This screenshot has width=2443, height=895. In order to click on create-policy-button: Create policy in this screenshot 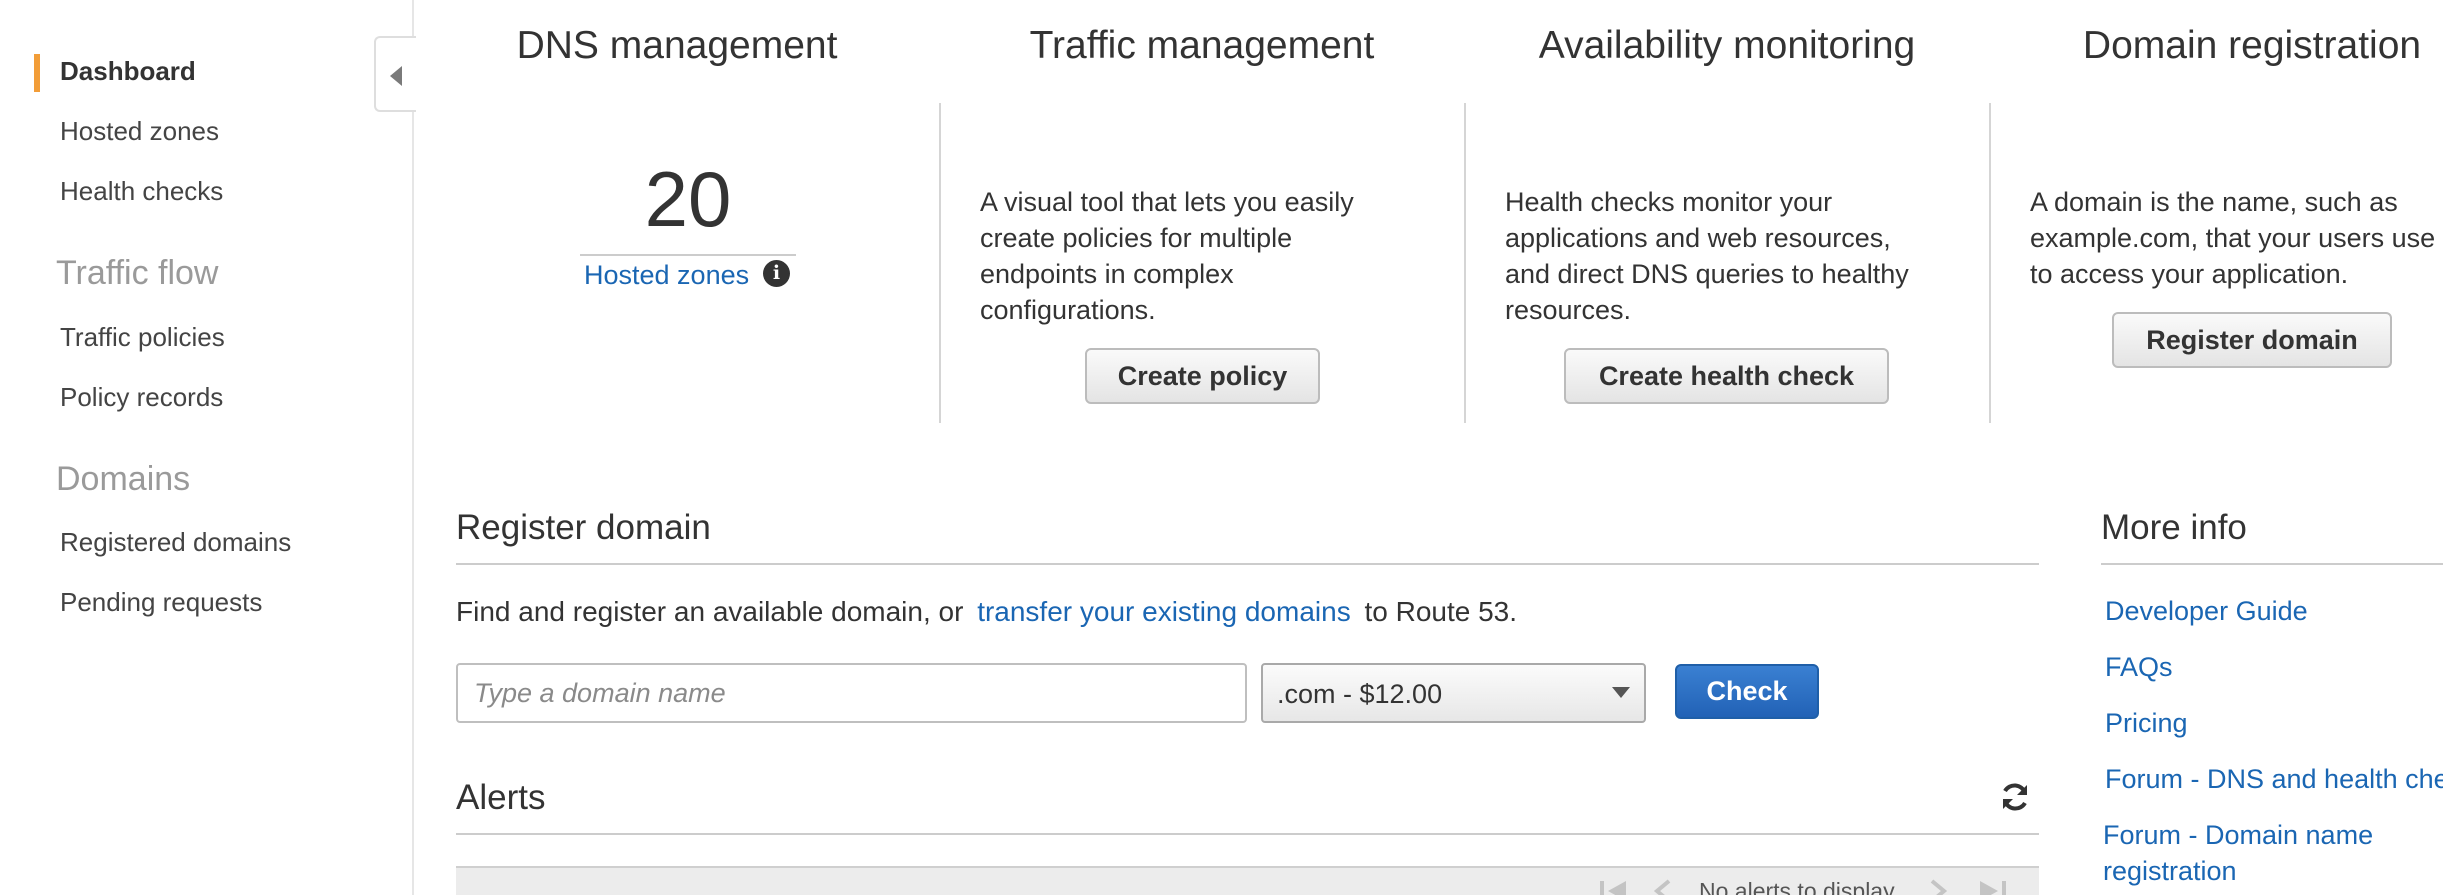, I will do `click(1202, 376)`.